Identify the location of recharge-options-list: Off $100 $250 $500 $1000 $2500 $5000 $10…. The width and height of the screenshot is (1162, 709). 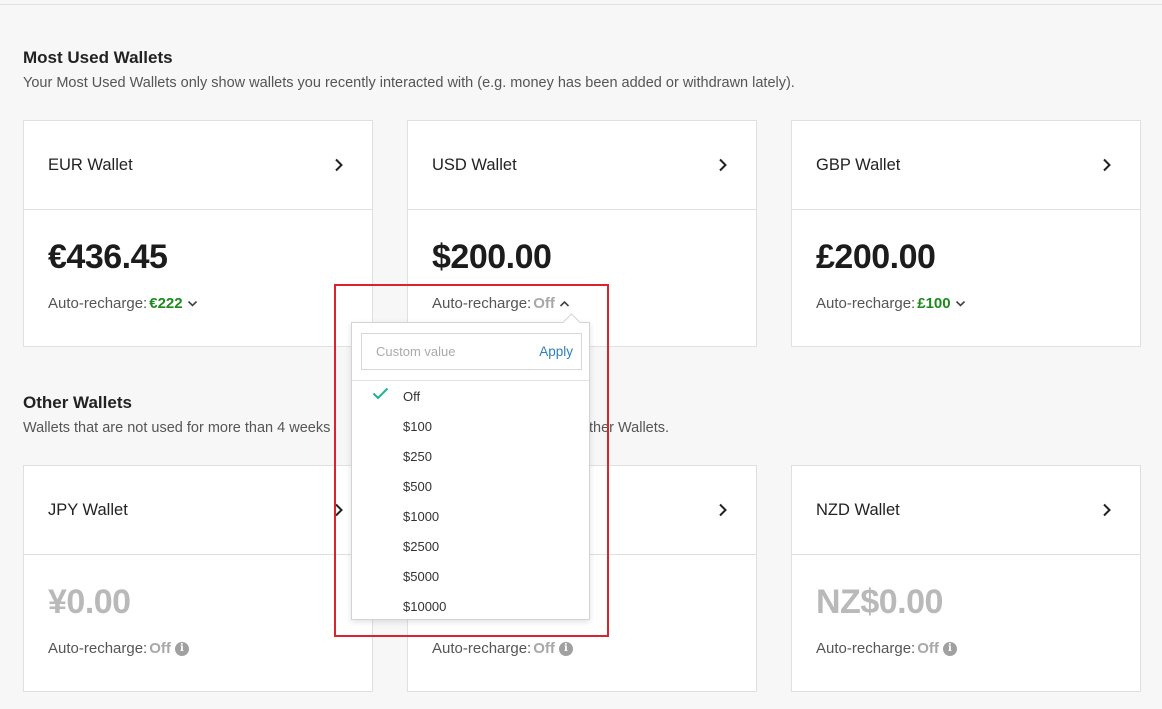
(470, 501).